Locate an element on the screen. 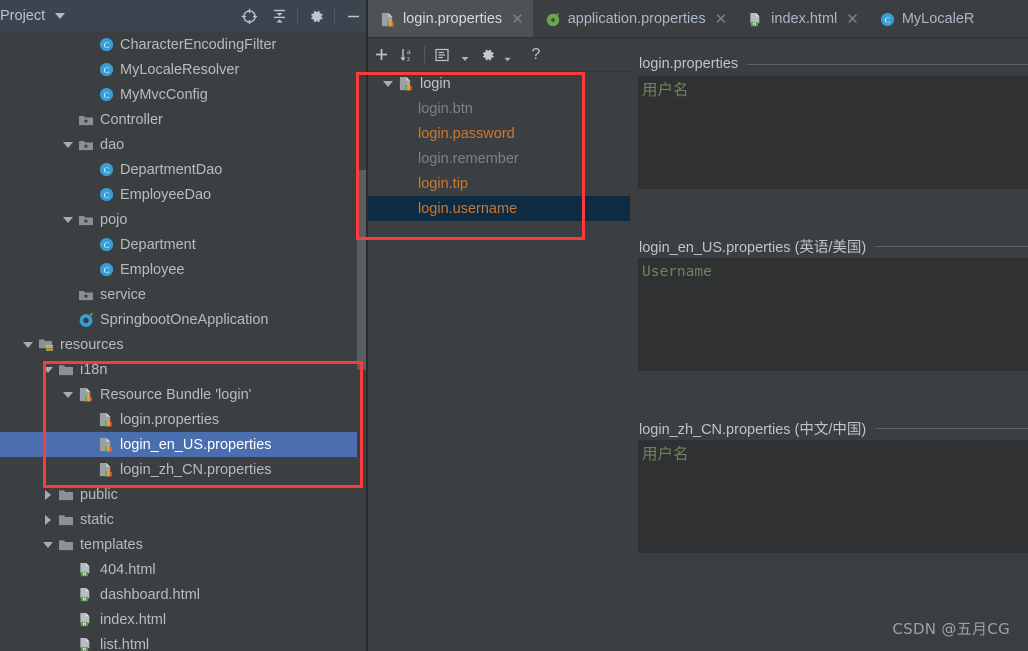 Image resolution: width=1028 pixels, height=651 pixels. project-tree-row-label: MyLocaleResolver is located at coordinates (180, 69).